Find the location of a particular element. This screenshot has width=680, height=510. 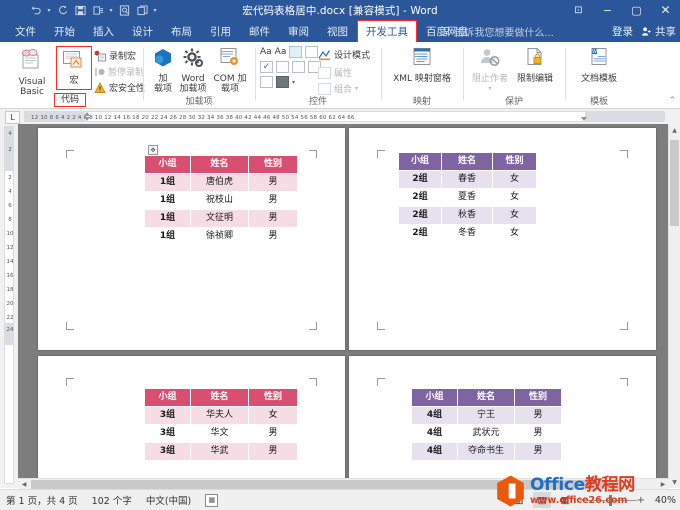

picture-control-icon is located at coordinates (296, 52).